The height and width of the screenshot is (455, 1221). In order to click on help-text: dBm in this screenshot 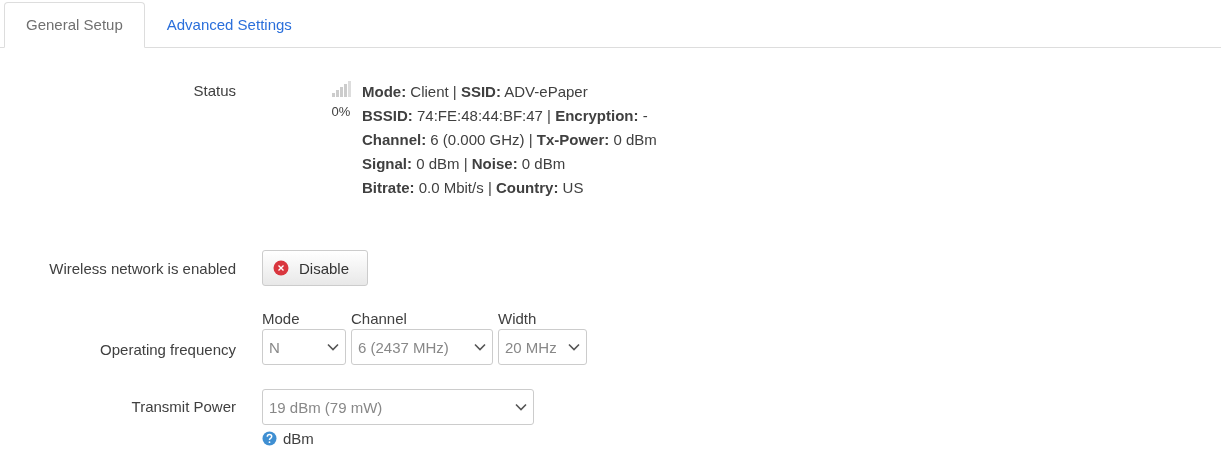, I will do `click(298, 438)`.